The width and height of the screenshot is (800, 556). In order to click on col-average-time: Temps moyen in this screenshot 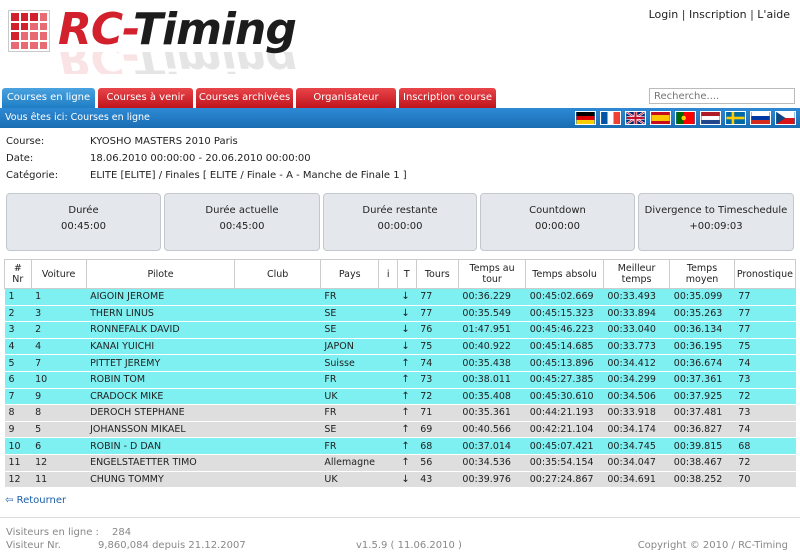, I will do `click(702, 274)`.